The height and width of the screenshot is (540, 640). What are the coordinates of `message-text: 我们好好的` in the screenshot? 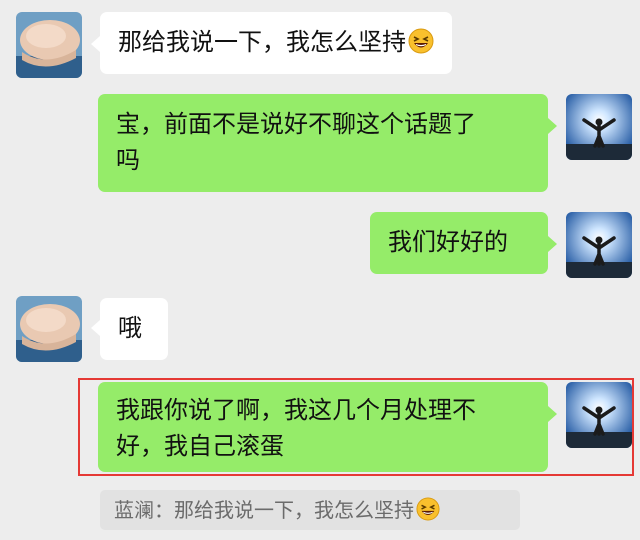 It's located at (448, 242).